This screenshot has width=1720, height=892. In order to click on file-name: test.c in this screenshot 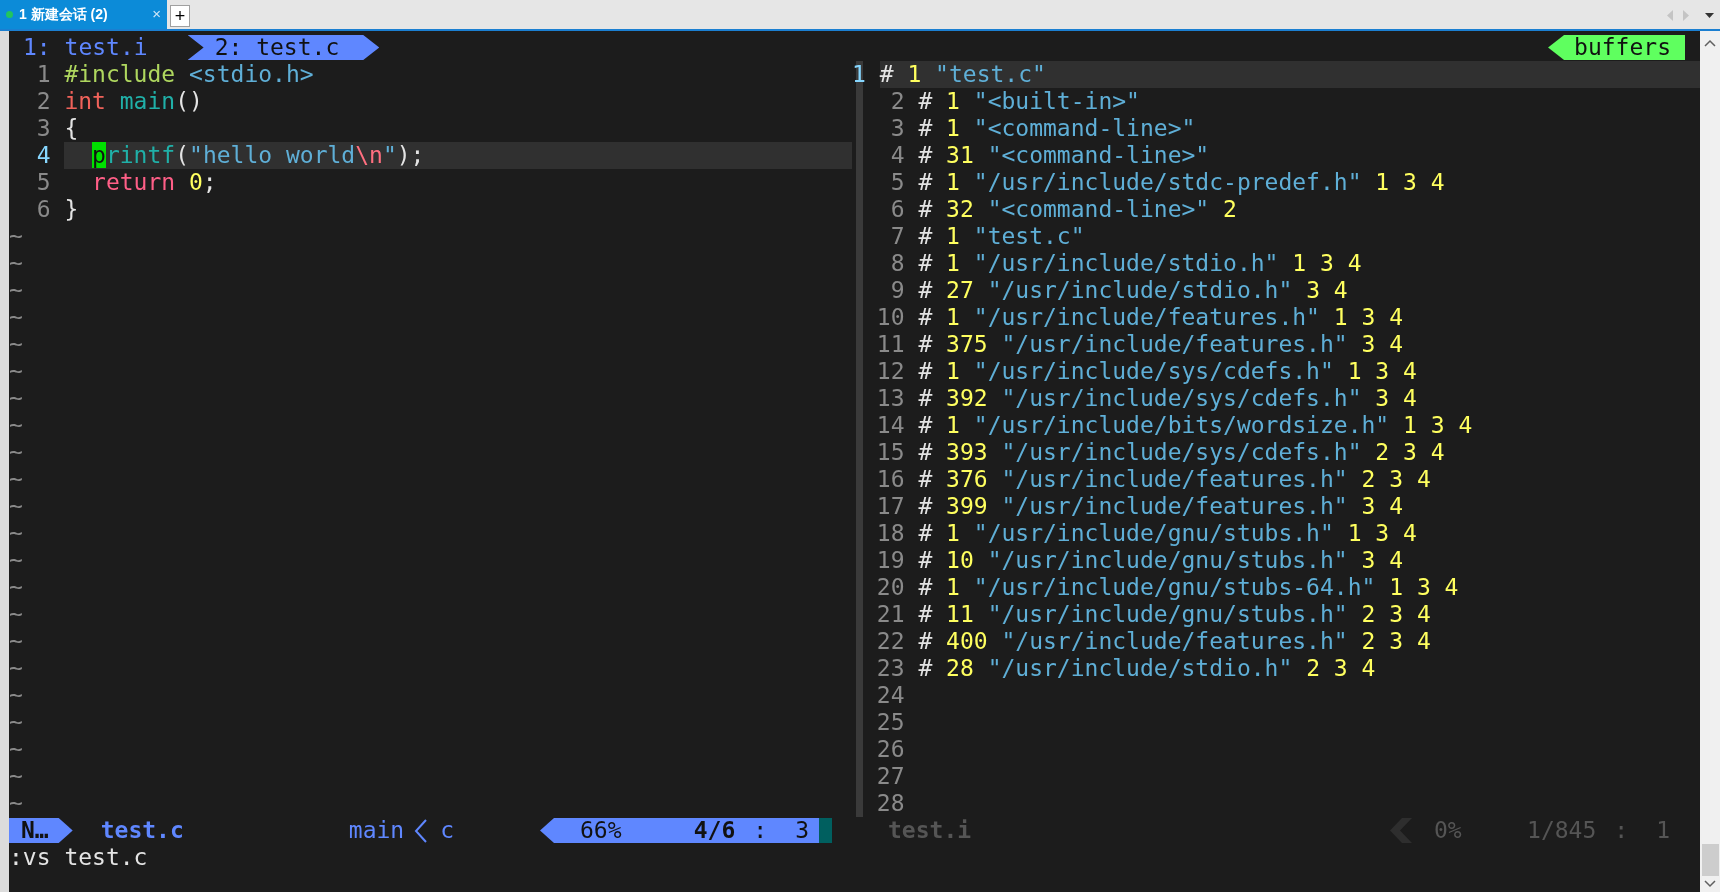, I will do `click(142, 830)`.